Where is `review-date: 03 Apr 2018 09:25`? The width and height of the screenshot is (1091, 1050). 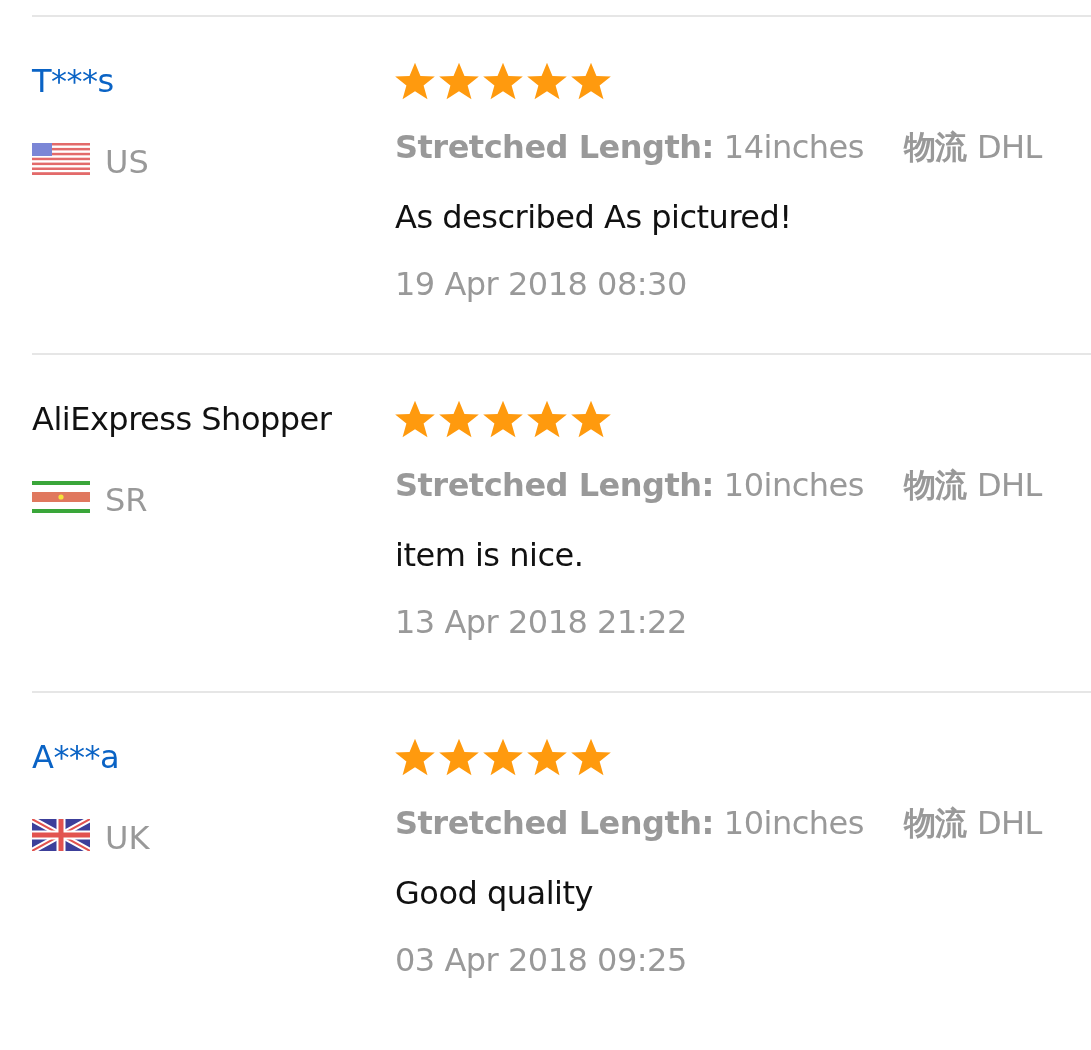 review-date: 03 Apr 2018 09:25 is located at coordinates (541, 960).